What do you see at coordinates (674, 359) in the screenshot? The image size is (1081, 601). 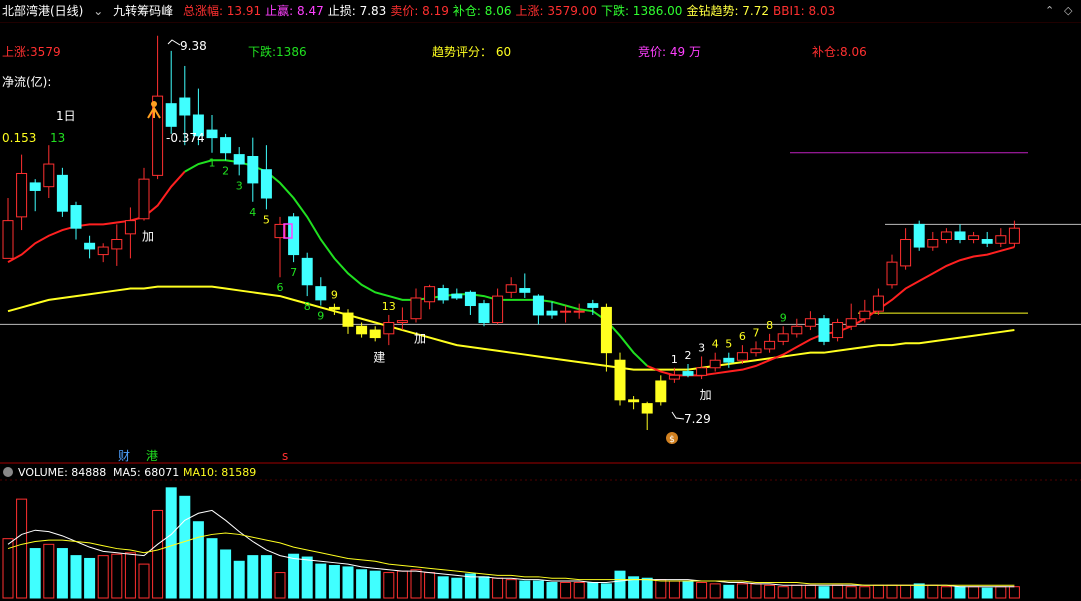 I see `nine-turn-label: 1` at bounding box center [674, 359].